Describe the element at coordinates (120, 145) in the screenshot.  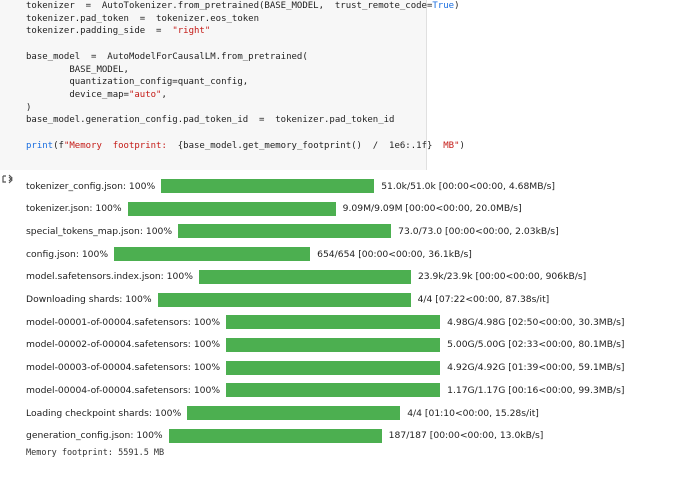
I see `code-token: "Memory footprint:` at that location.